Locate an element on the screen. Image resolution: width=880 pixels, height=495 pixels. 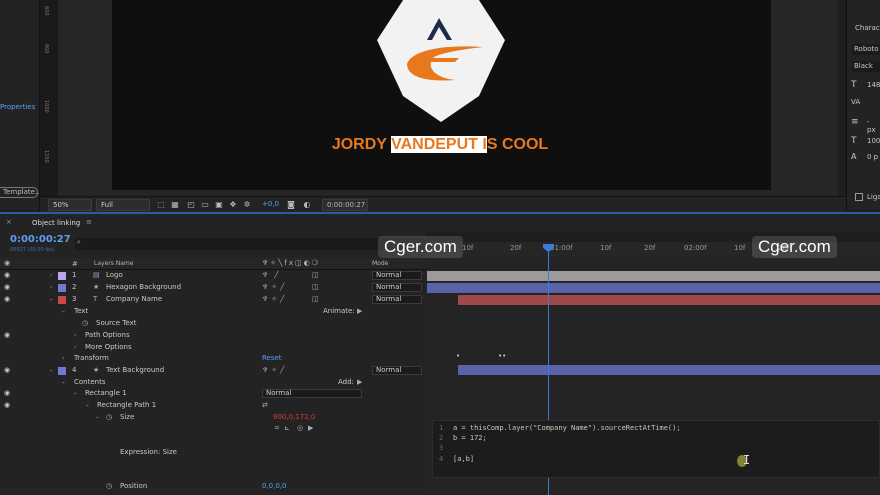
layer-row: ◉ › 2 ★ Hexagon Background ♆✧╱ ◫ Normal is located at coordinates (213, 288).